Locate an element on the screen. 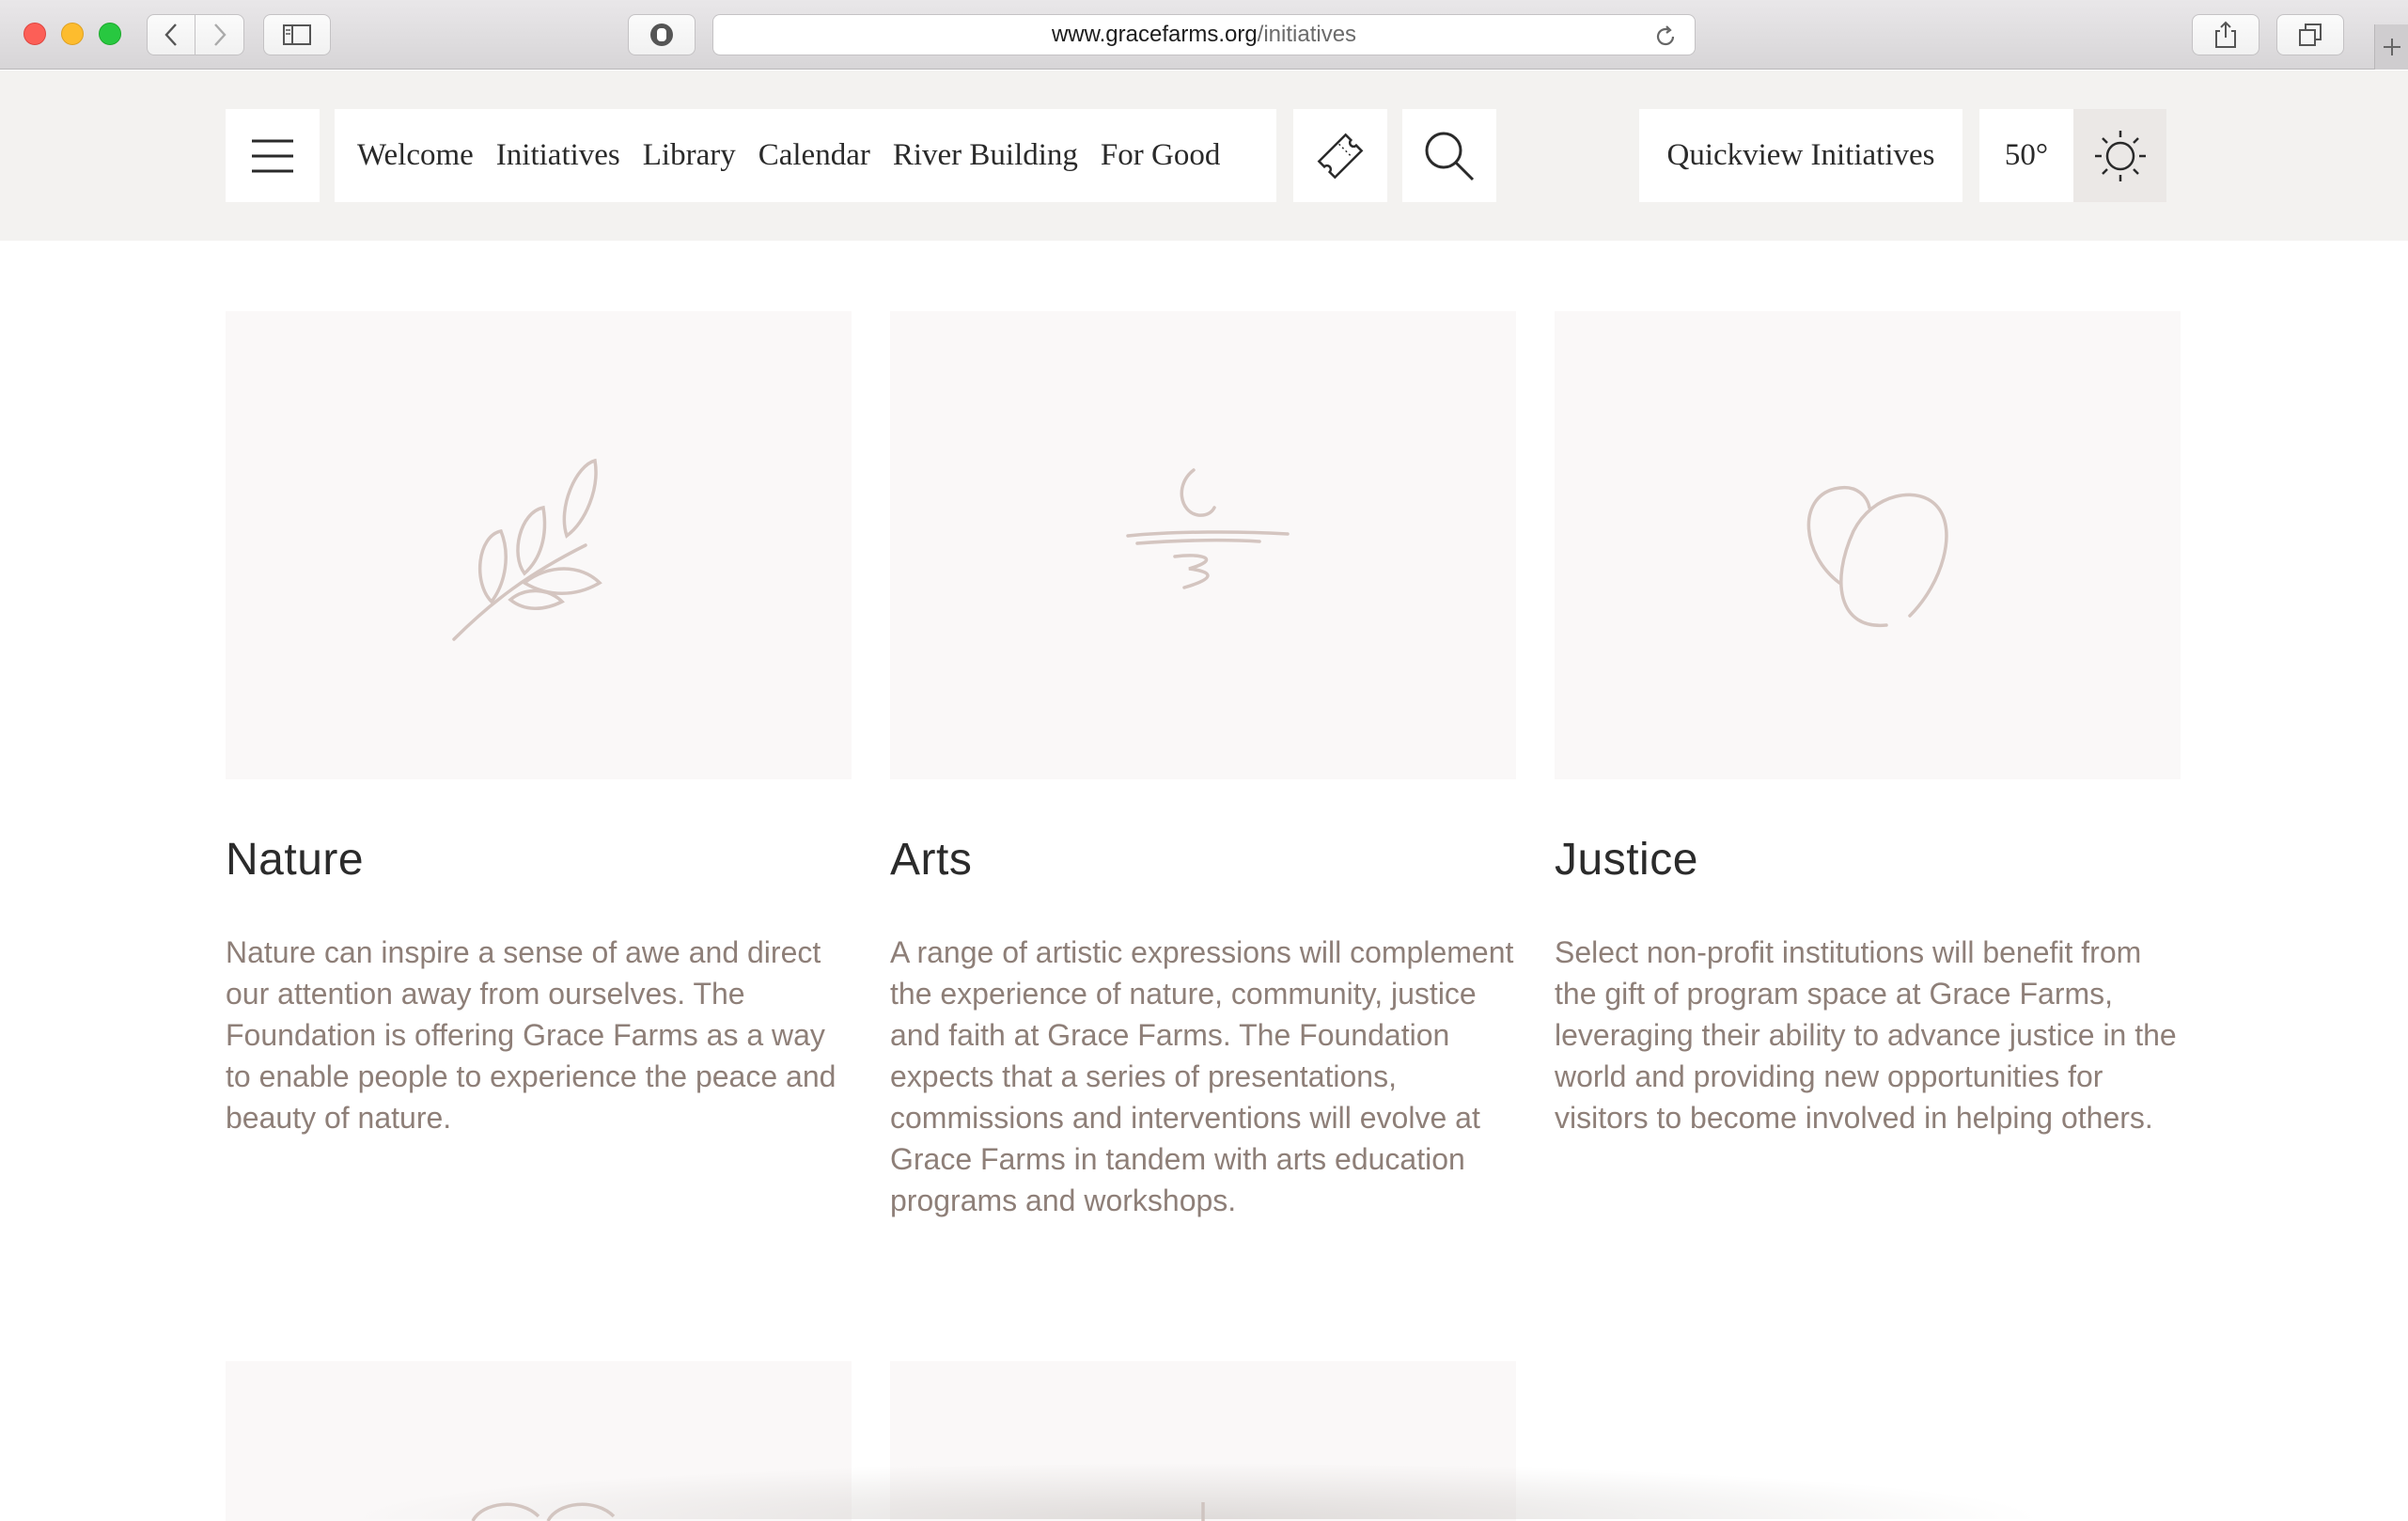  share-button is located at coordinates (2225, 35).